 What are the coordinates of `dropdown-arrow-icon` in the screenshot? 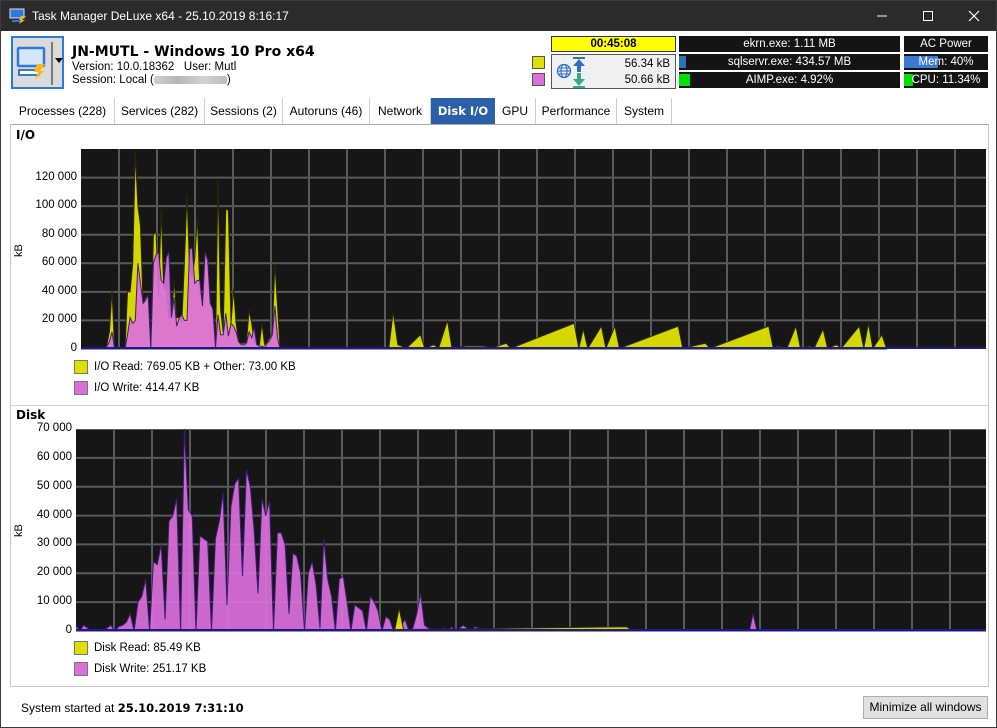 It's located at (59, 60).